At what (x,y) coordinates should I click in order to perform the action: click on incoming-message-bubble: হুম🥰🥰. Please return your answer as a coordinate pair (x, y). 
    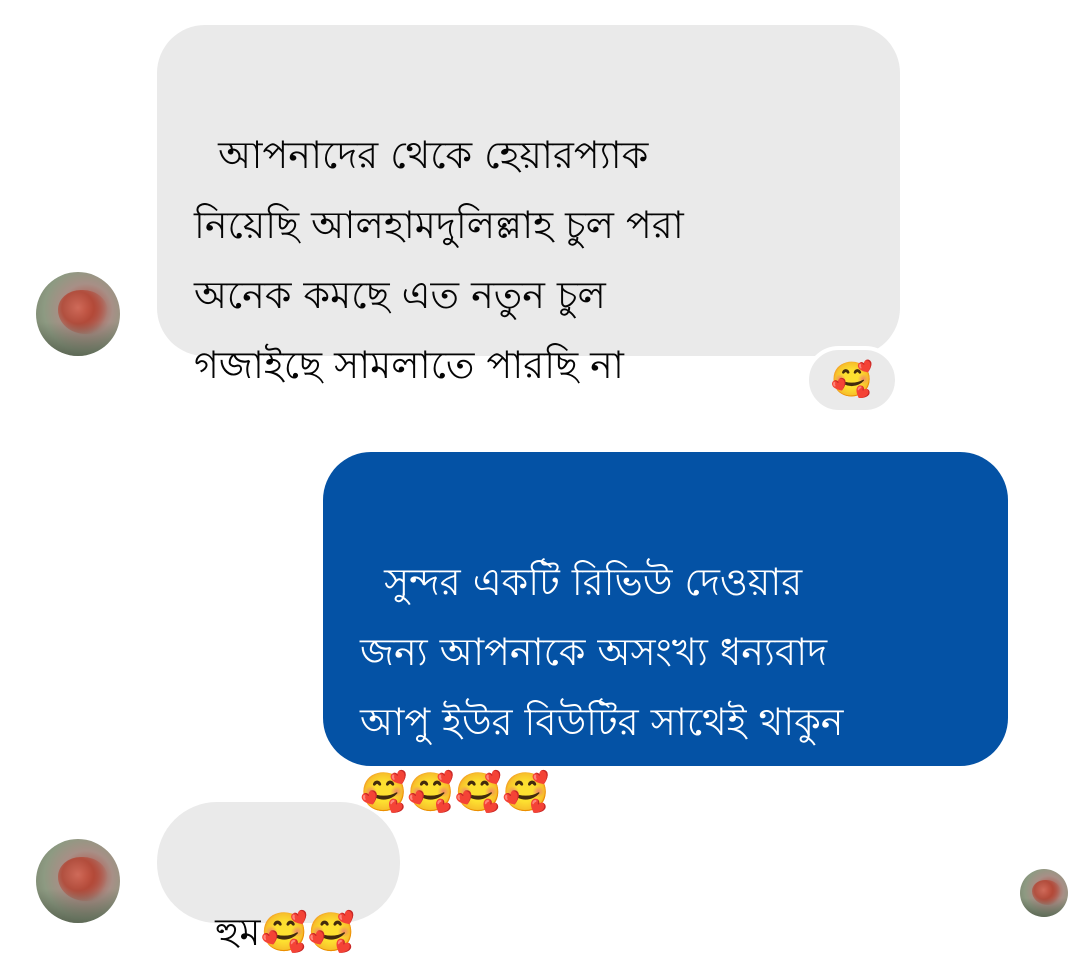
    Looking at the image, I should click on (278, 878).